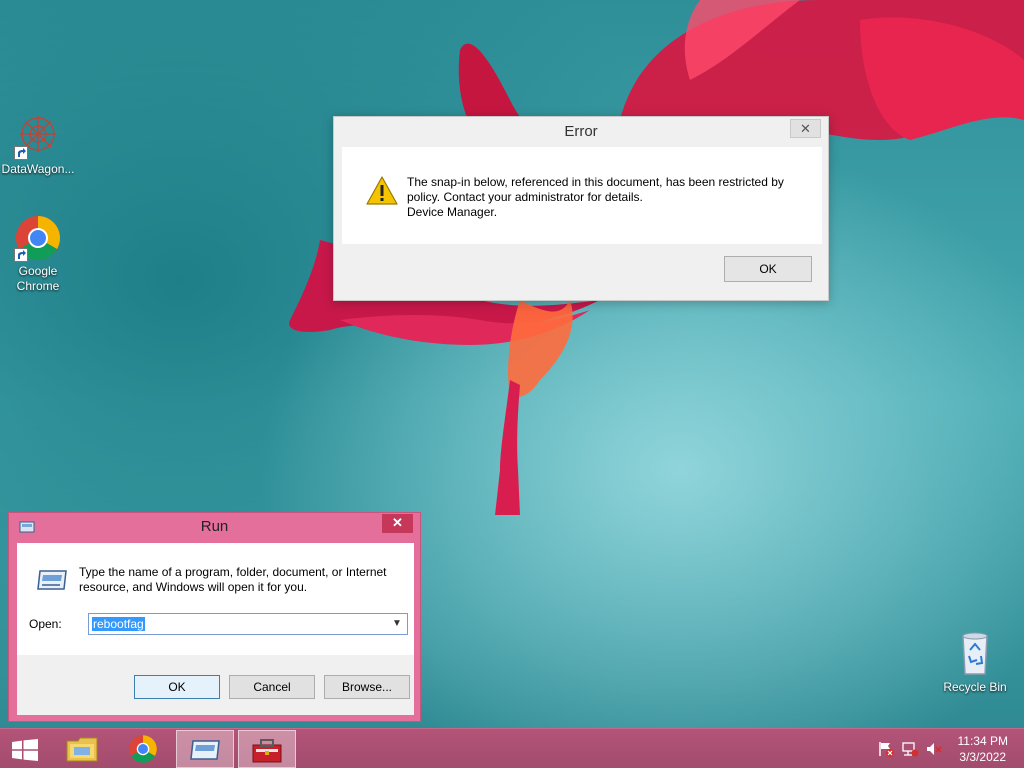  I want to click on taskbar-run, so click(205, 749).